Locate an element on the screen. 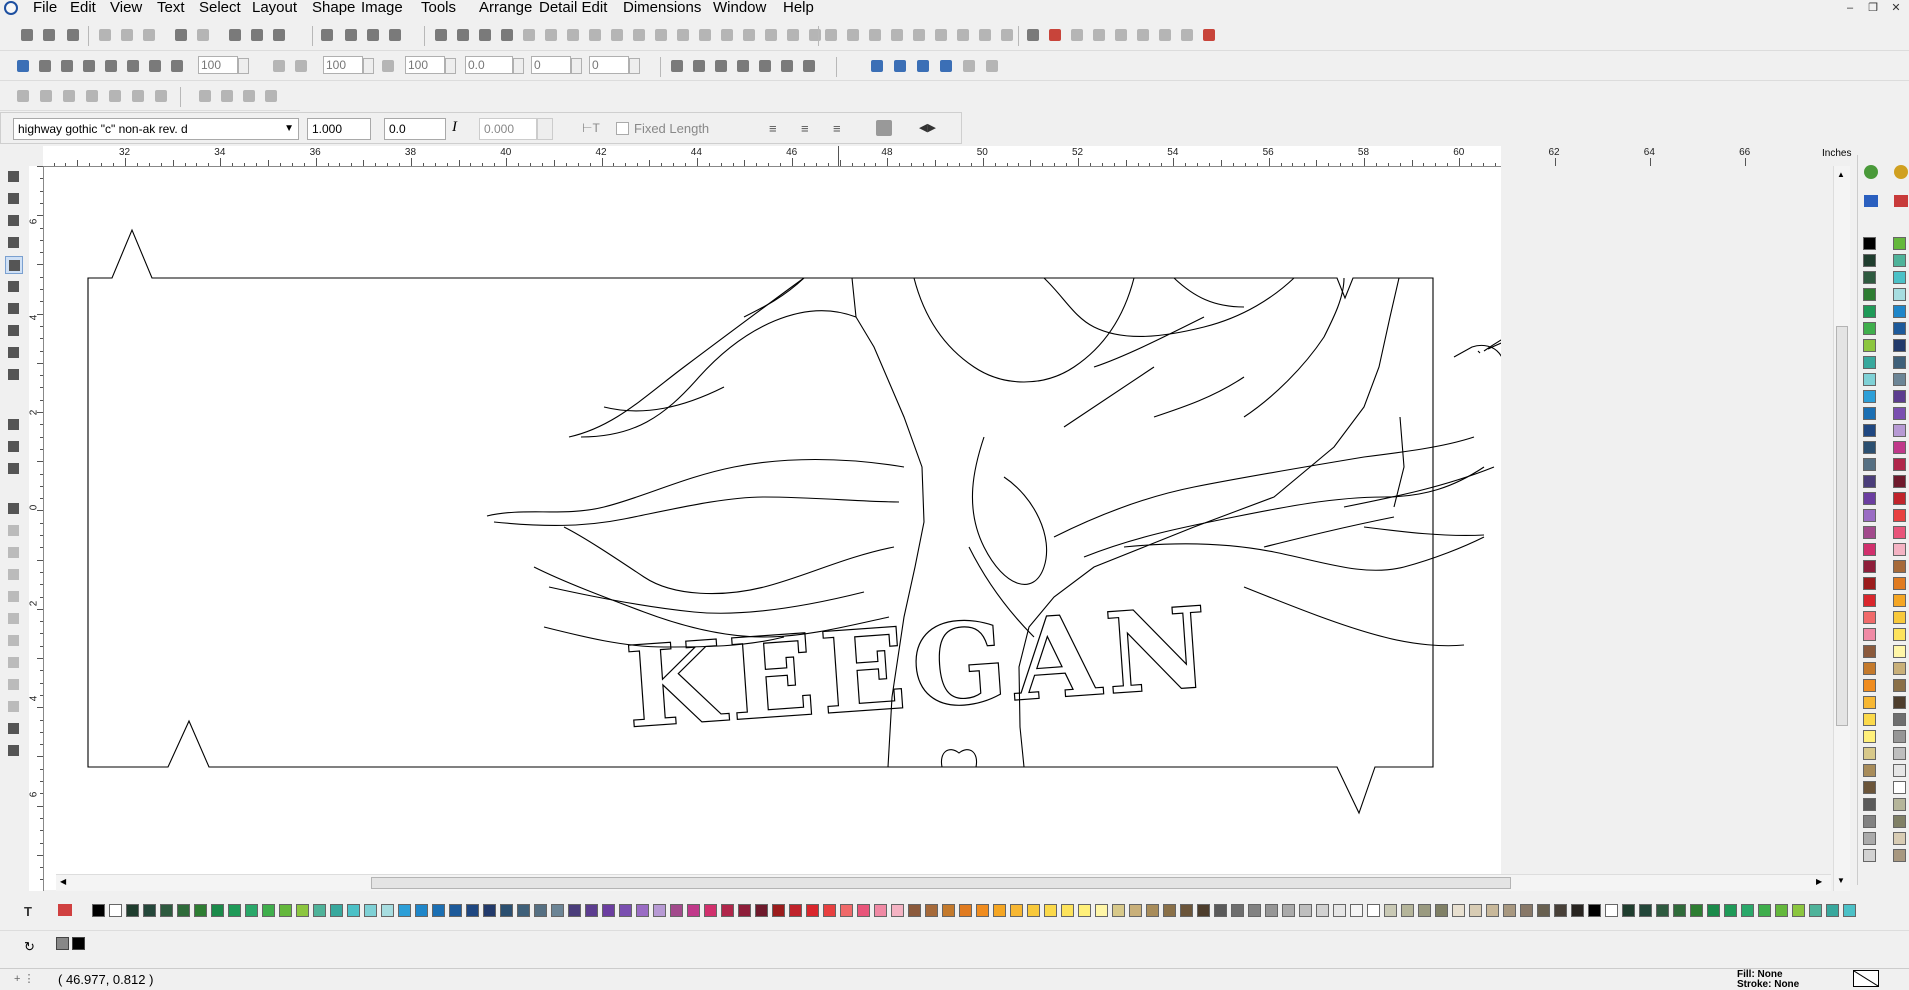 The image size is (1909, 990). align-right-icon: ≡ is located at coordinates (837, 128).